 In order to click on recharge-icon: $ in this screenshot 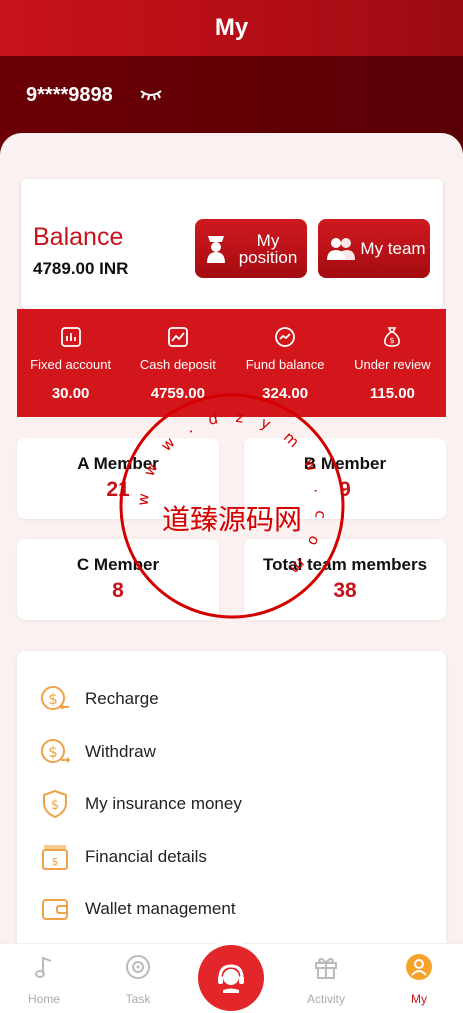, I will do `click(55, 698)`.